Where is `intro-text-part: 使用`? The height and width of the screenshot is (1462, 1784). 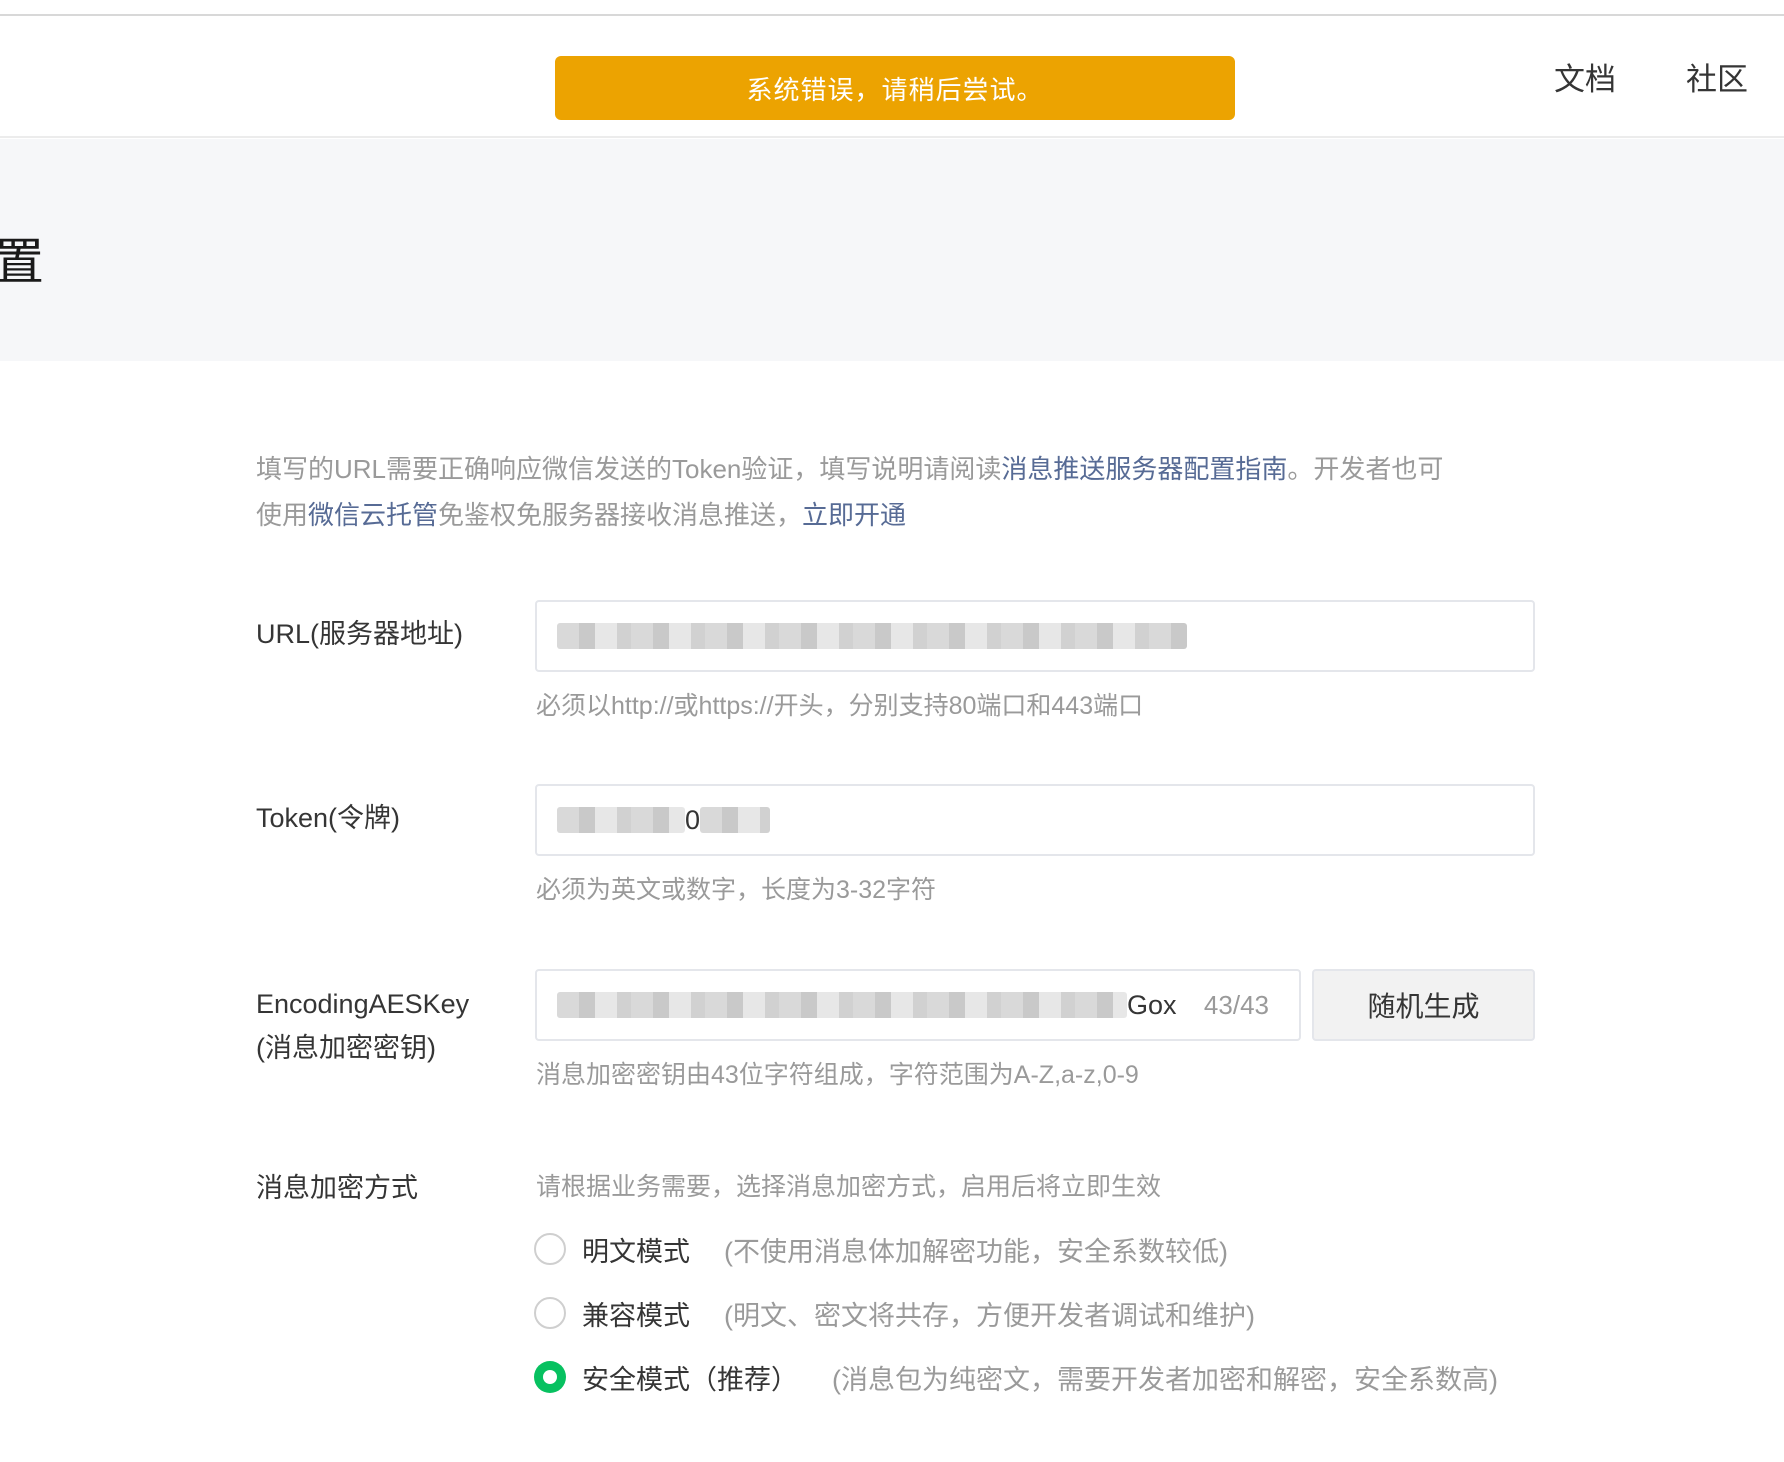
intro-text-part: 使用 is located at coordinates (282, 515).